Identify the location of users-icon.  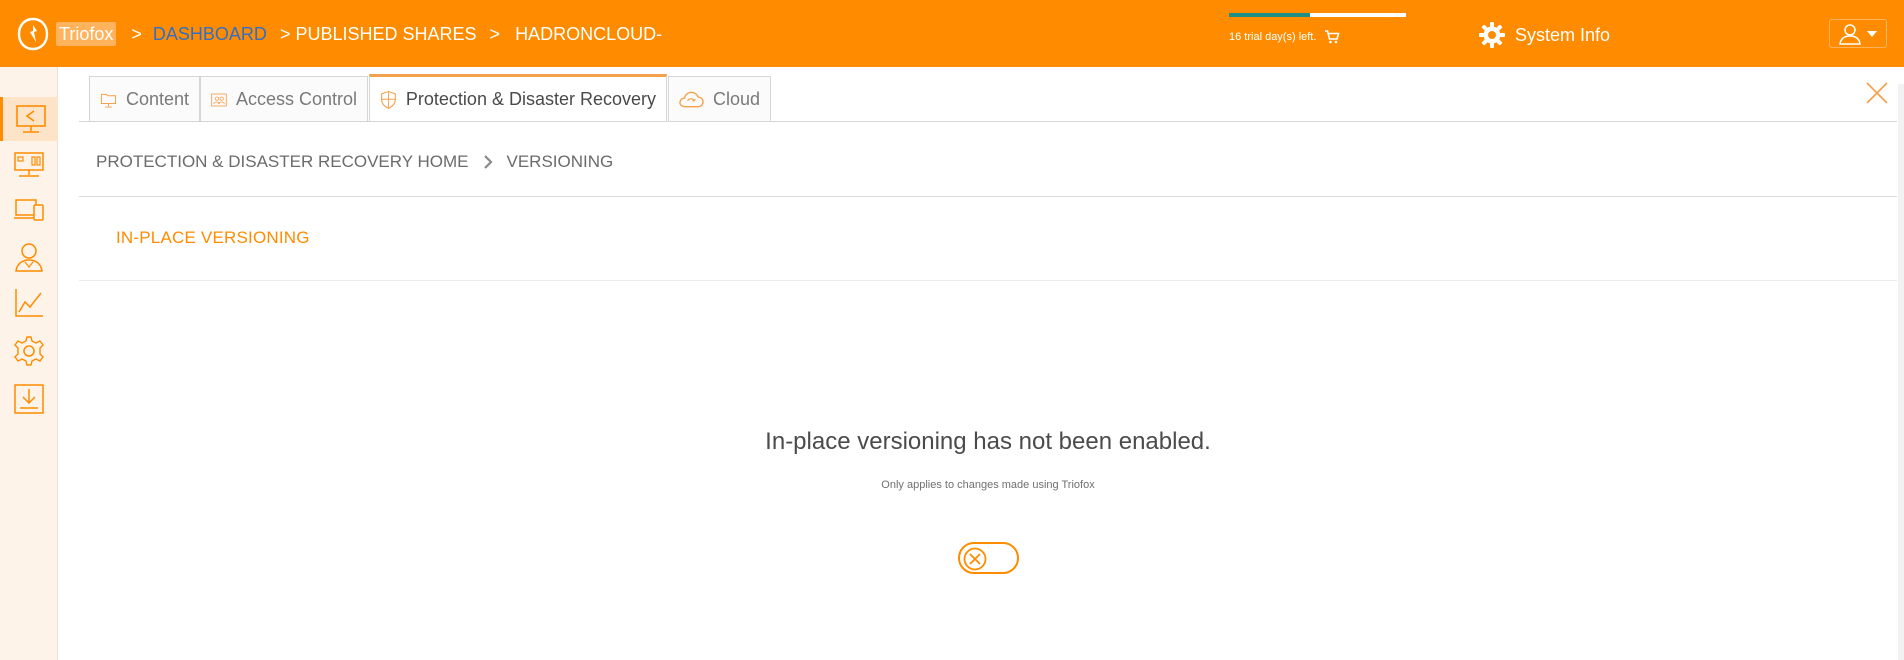
(29, 257).